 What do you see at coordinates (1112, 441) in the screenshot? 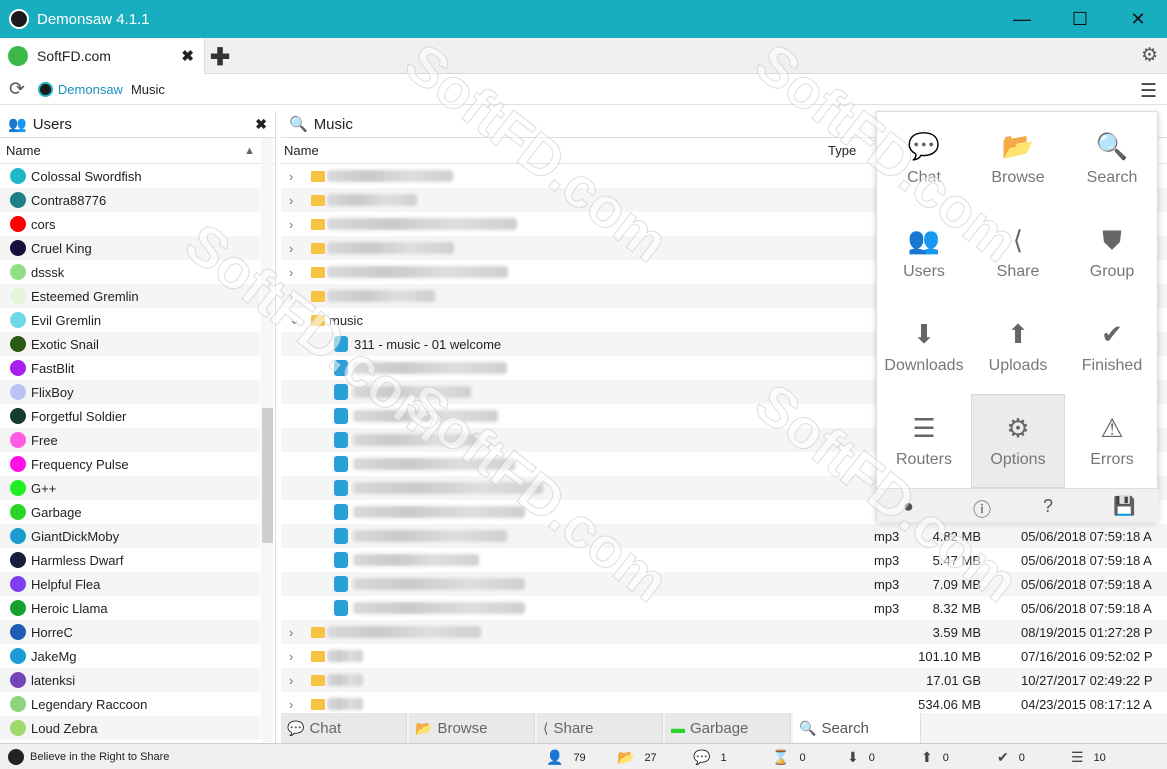
I see `menu-item-errors: ⚠ Errors` at bounding box center [1112, 441].